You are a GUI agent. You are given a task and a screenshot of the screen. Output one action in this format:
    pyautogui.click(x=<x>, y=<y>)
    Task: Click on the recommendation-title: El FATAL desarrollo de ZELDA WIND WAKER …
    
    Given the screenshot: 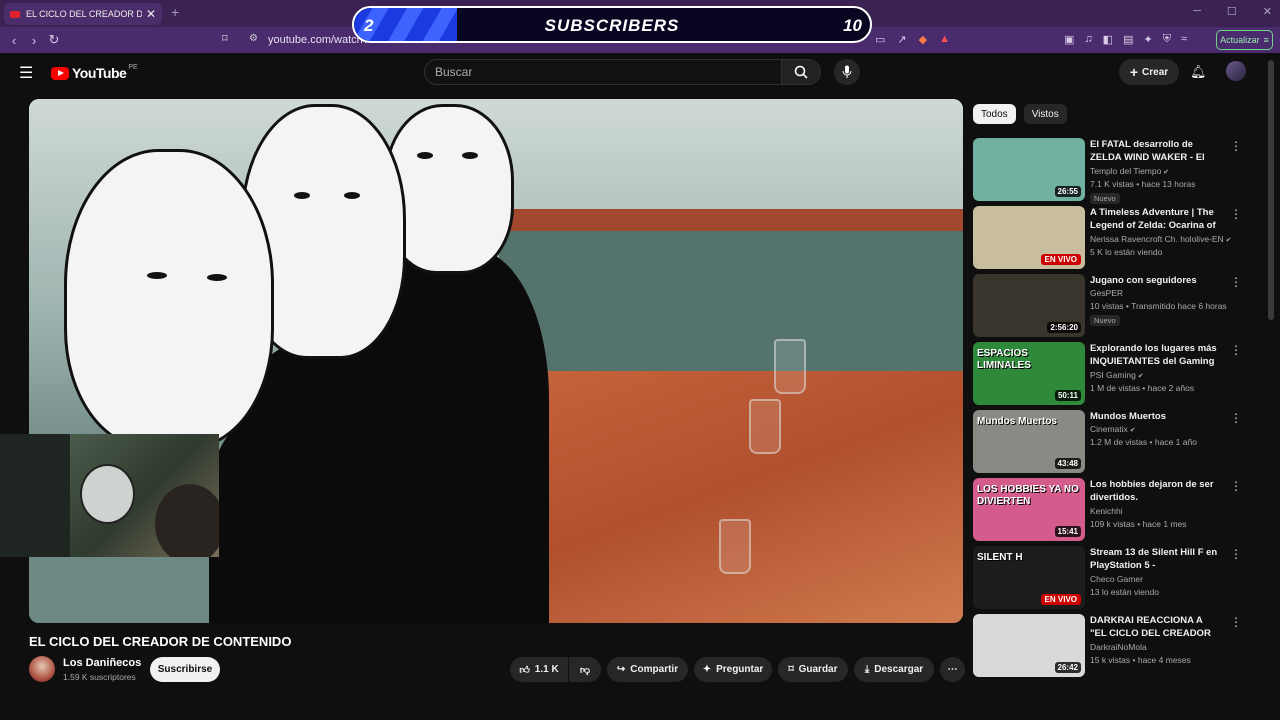 What is the action you would take?
    pyautogui.click(x=1154, y=151)
    